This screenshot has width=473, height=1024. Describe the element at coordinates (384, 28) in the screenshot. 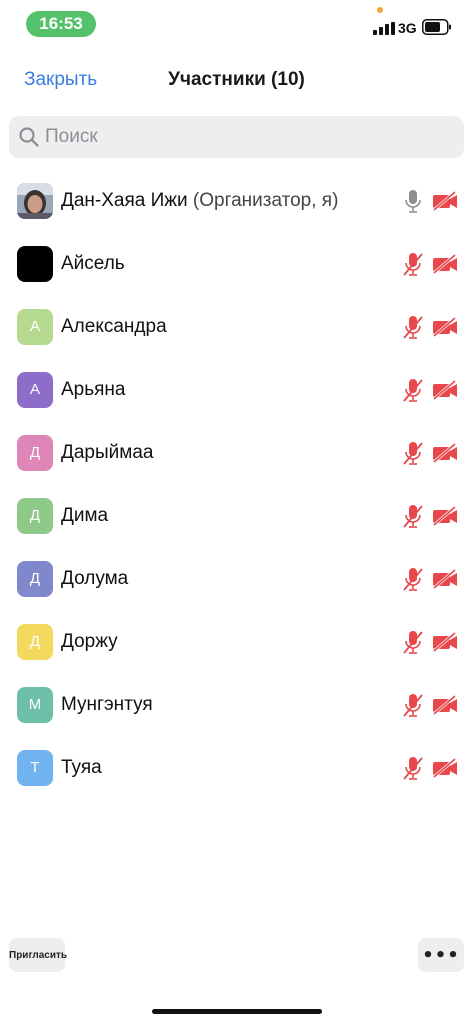

I see `signal-strength-icon` at that location.